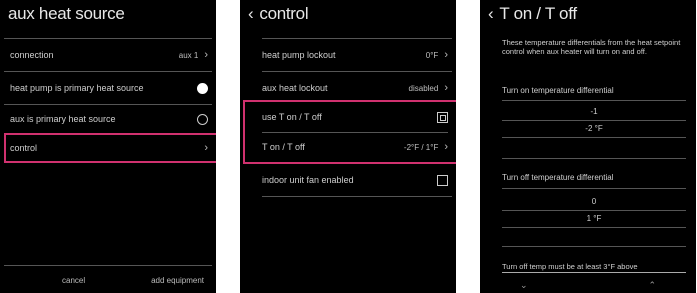  I want to click on radio-unselected-icon, so click(202, 119).